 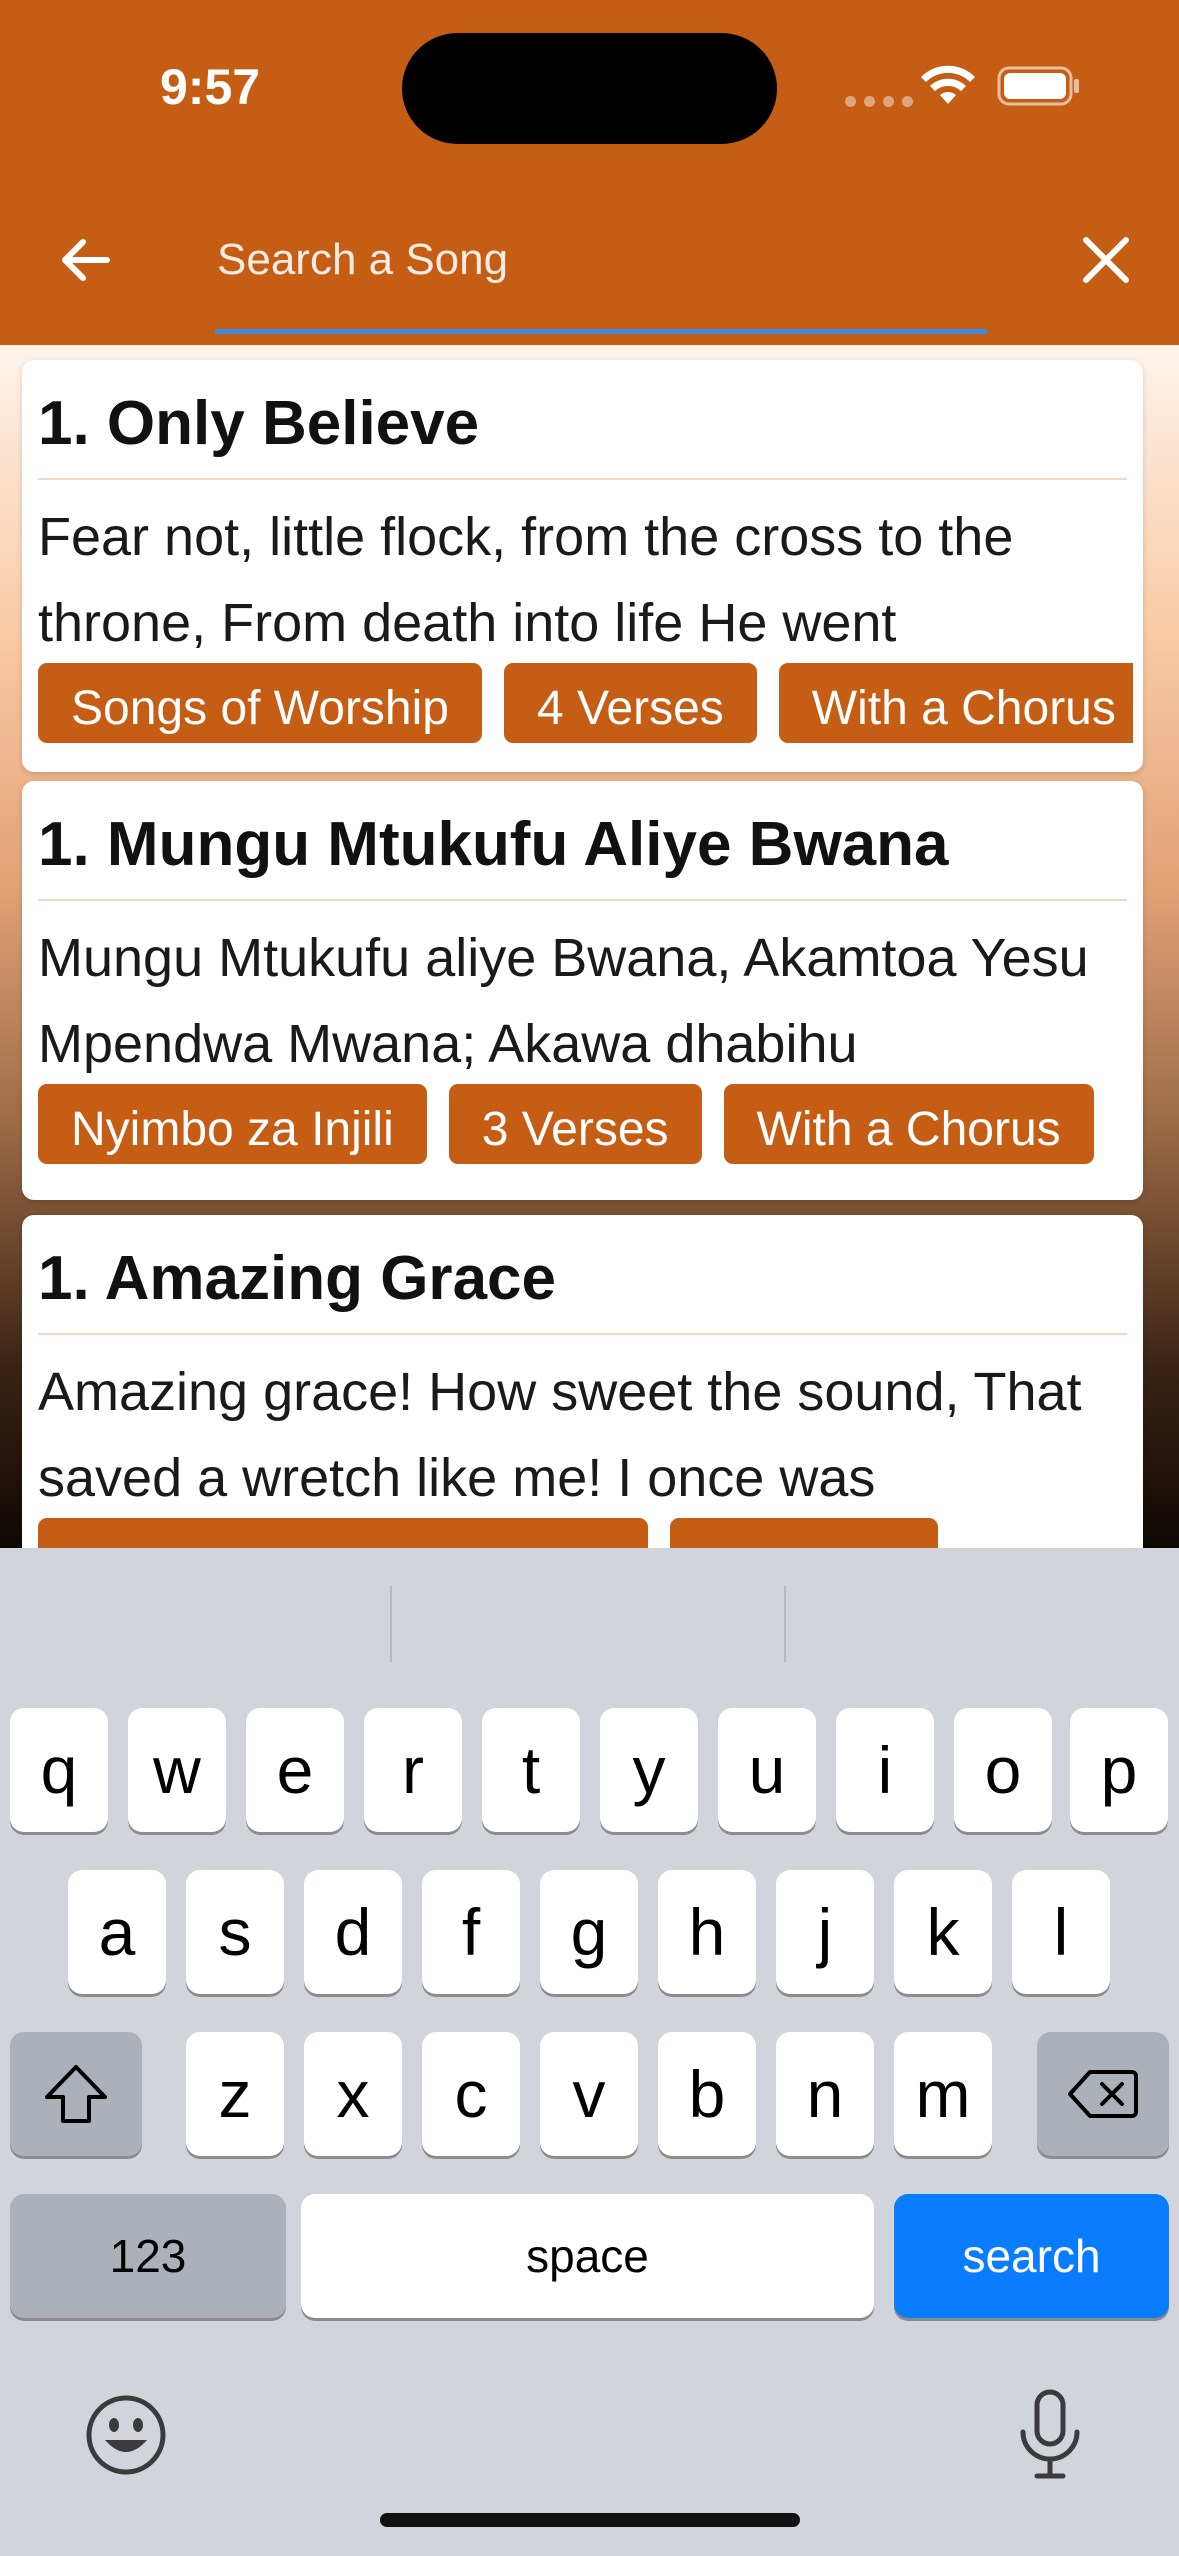 What do you see at coordinates (1061, 1932) in the screenshot?
I see `key-l: l` at bounding box center [1061, 1932].